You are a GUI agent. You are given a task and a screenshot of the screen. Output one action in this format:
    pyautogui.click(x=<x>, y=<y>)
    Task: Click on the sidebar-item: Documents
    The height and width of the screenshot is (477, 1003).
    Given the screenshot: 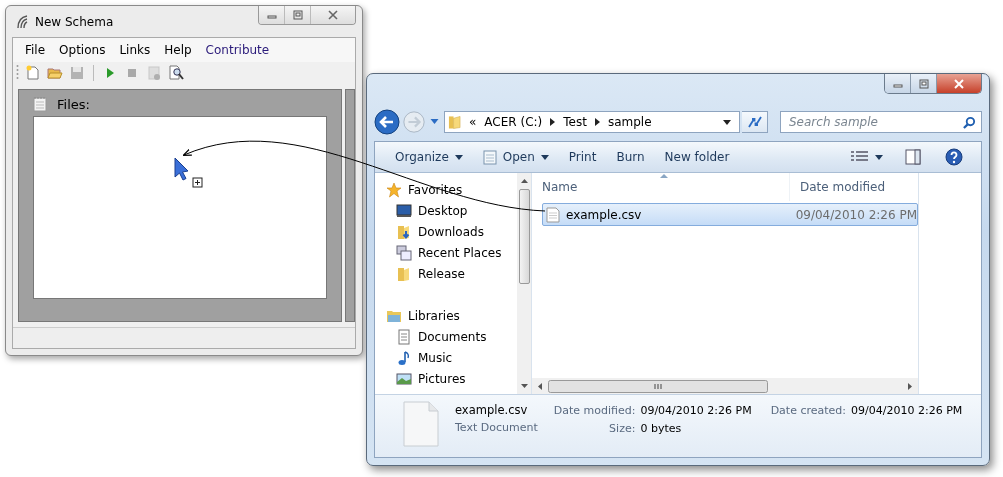 What is the action you would take?
    pyautogui.click(x=452, y=336)
    